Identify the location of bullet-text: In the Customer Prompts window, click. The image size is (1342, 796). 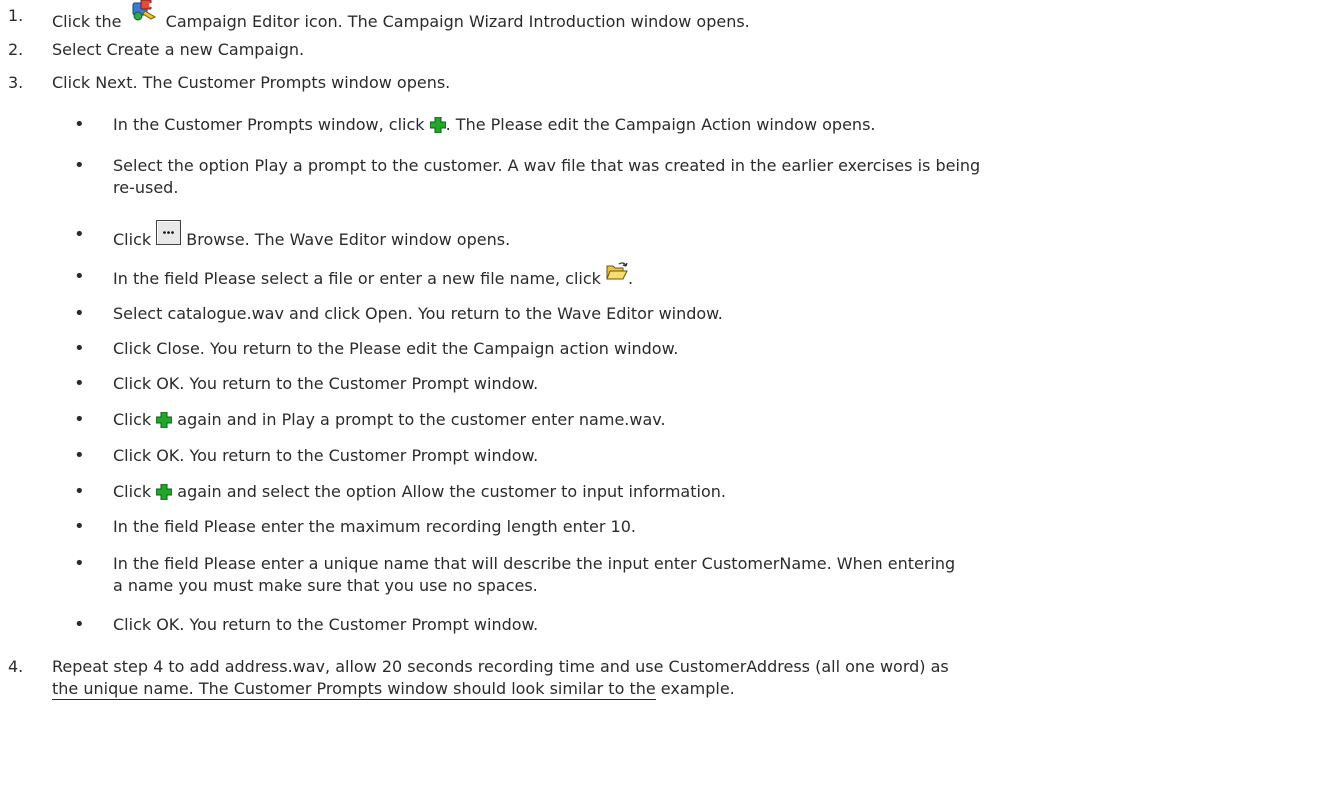
(271, 124).